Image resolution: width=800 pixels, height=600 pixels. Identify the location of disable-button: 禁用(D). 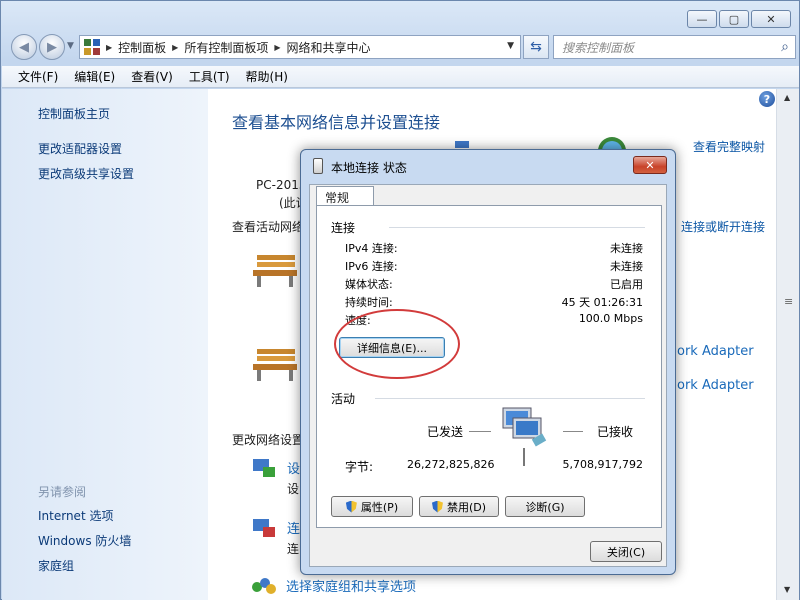
(459, 506).